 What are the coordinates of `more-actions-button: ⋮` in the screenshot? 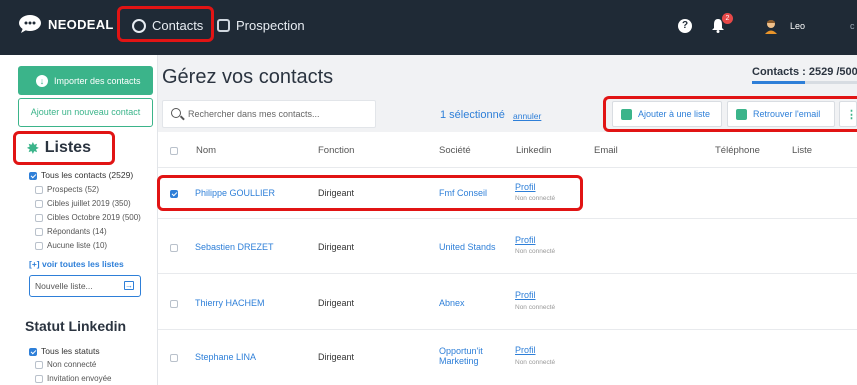 It's located at (848, 114).